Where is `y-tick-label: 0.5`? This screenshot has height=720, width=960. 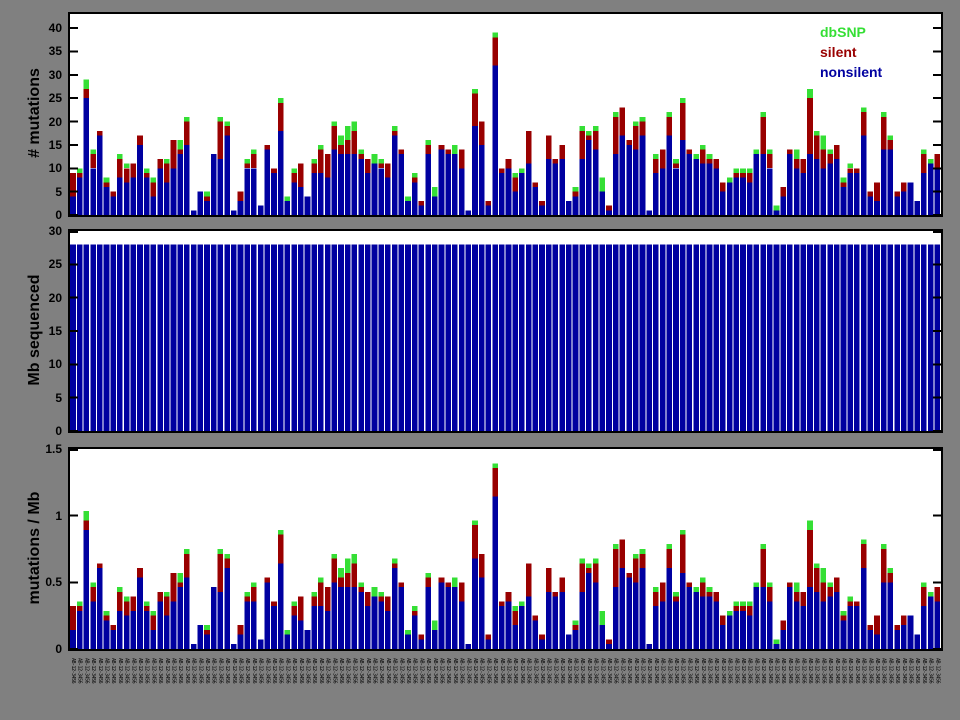
y-tick-label: 0.5 is located at coordinates (53, 582).